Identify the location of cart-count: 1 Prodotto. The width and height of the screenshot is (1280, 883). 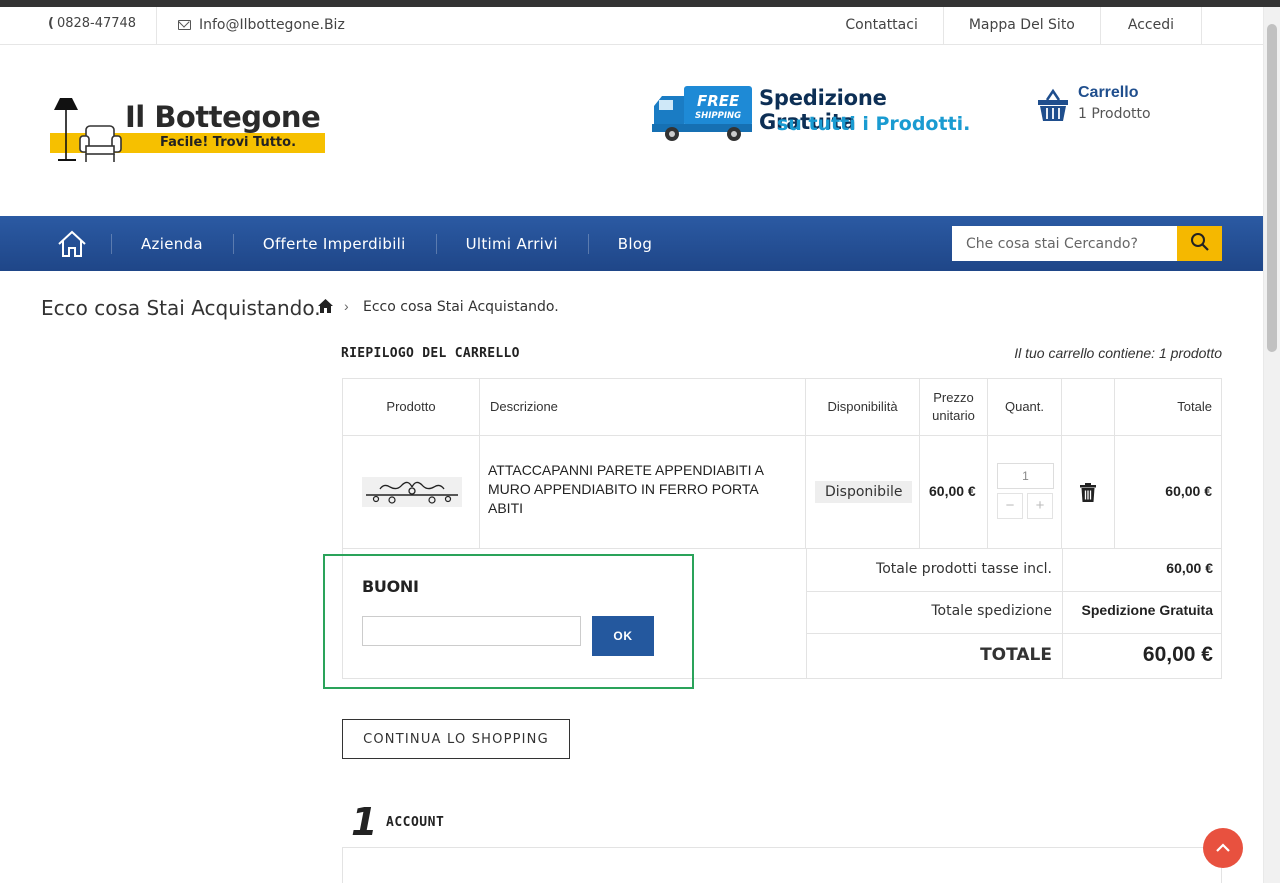
(1114, 114).